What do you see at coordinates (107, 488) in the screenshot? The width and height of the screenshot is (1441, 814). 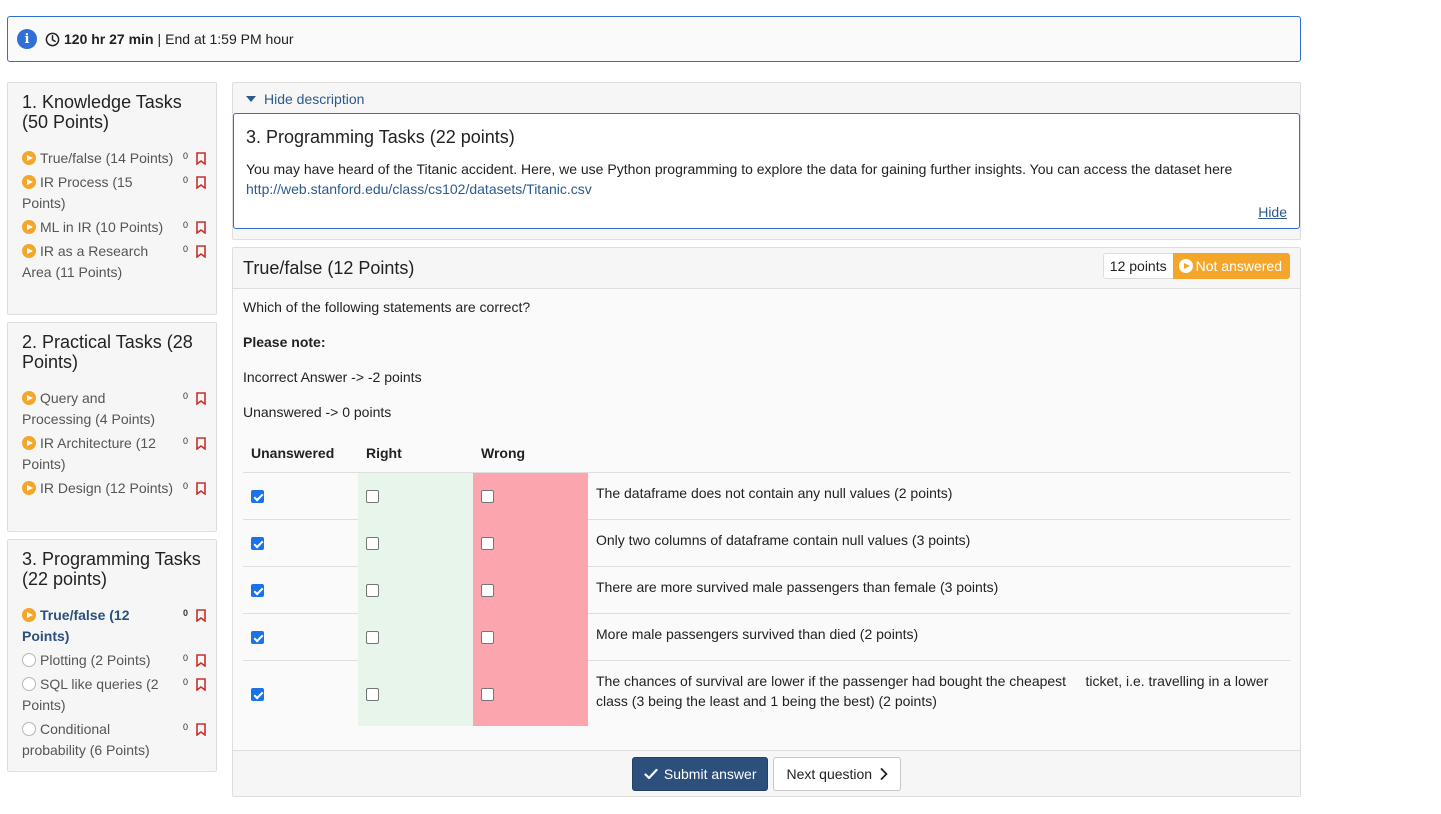 I see `sidebar-item-label: IR Design (12 Points)` at bounding box center [107, 488].